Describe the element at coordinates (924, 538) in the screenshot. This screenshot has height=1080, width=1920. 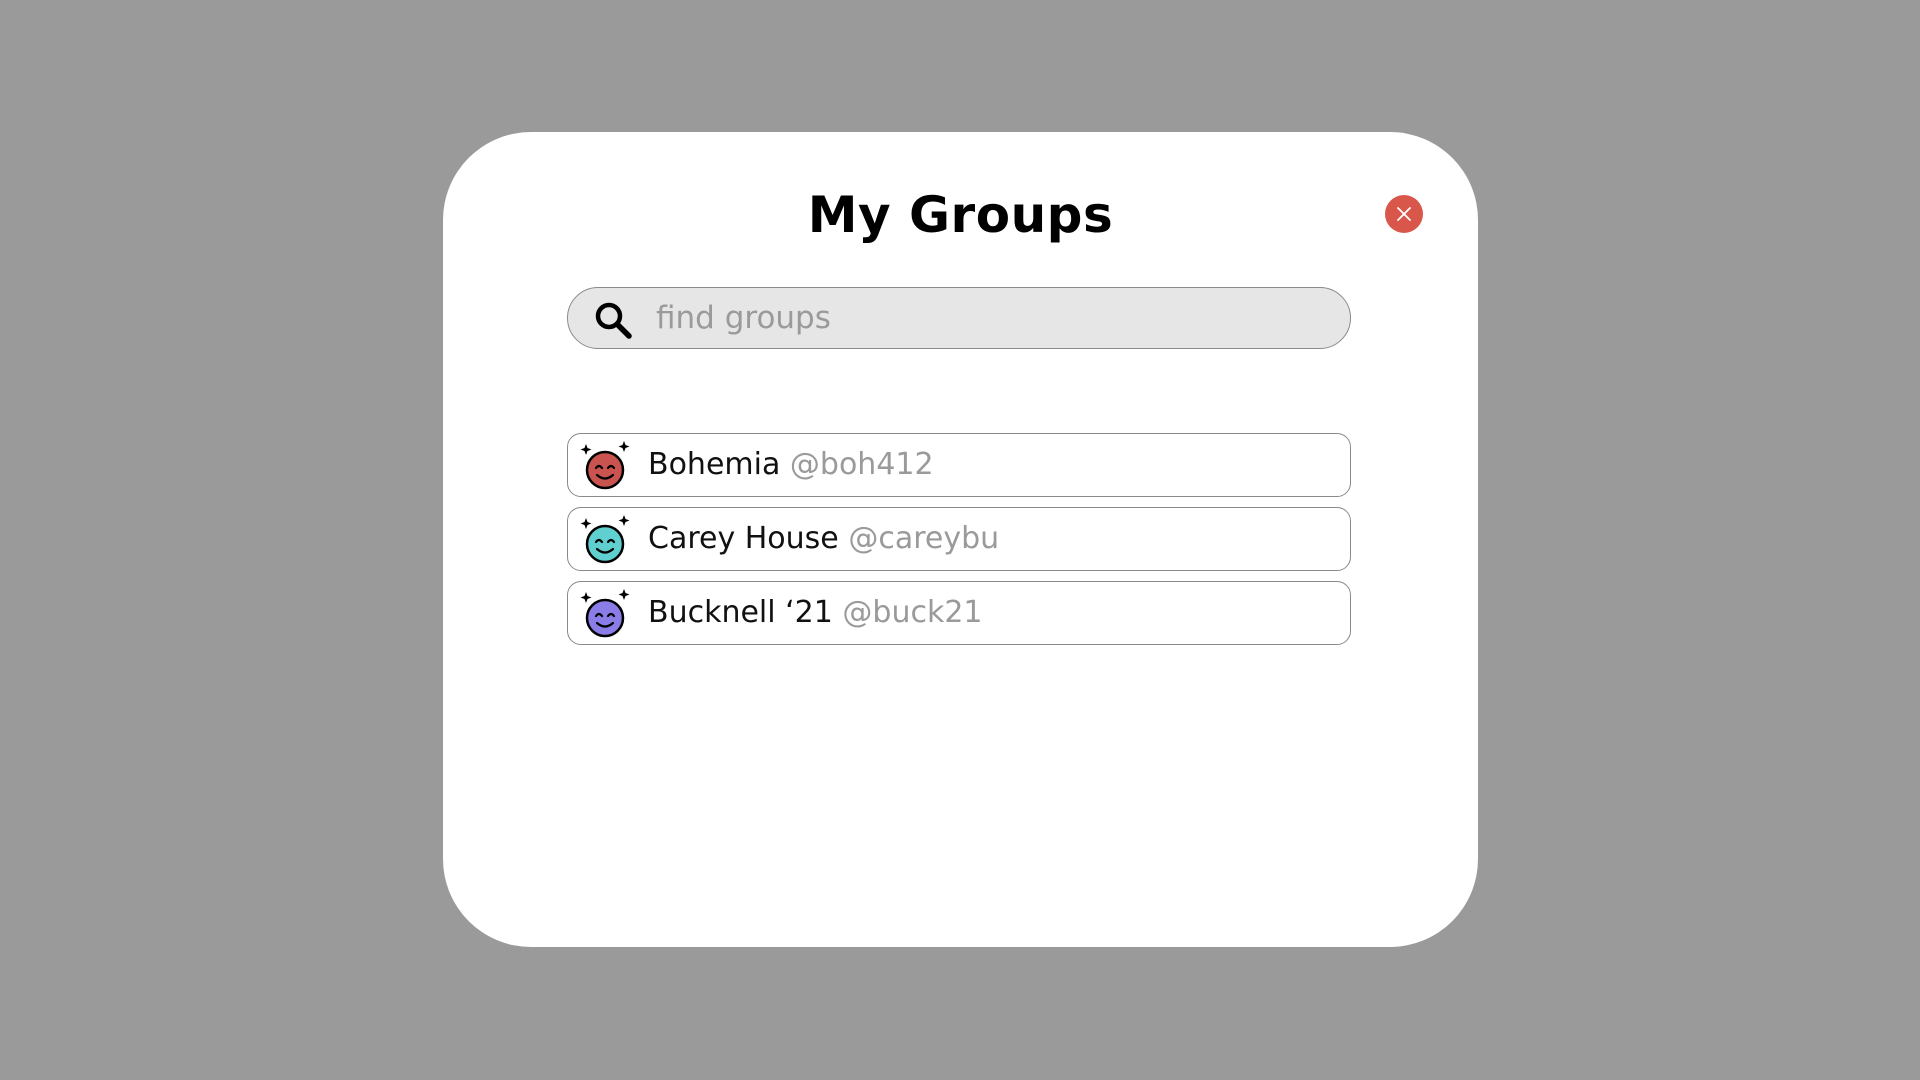
I see `group-handle: @careybu` at that location.